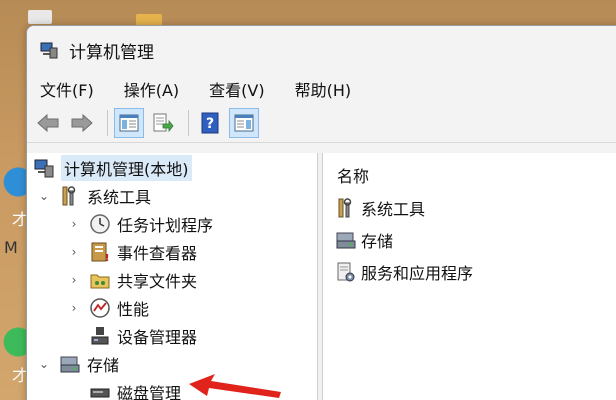  I want to click on tree-item-label: 磁盘管理, so click(149, 392).